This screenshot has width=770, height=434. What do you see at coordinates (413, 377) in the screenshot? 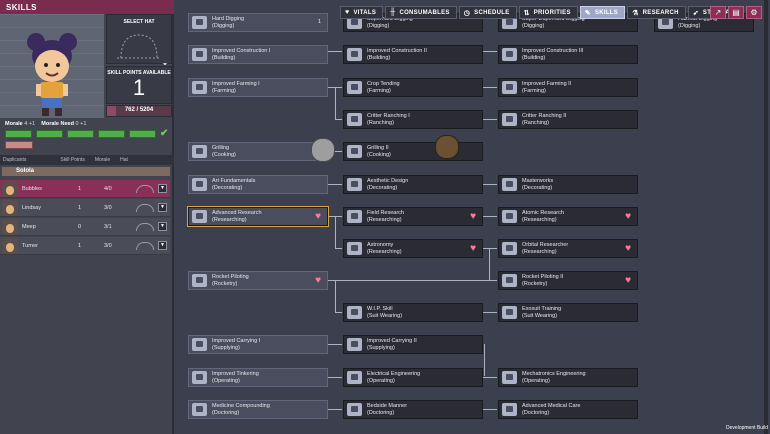
I see `skill-electrical-engineering: Electrical Engineering (Operating)` at bounding box center [413, 377].